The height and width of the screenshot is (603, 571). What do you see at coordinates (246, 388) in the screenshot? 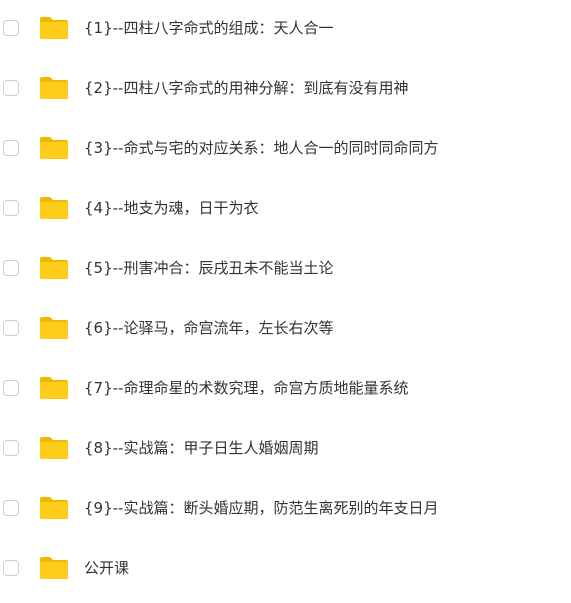
I see `folder-name: {7}--命理命星的术数究理，命宫方质地能量系统` at bounding box center [246, 388].